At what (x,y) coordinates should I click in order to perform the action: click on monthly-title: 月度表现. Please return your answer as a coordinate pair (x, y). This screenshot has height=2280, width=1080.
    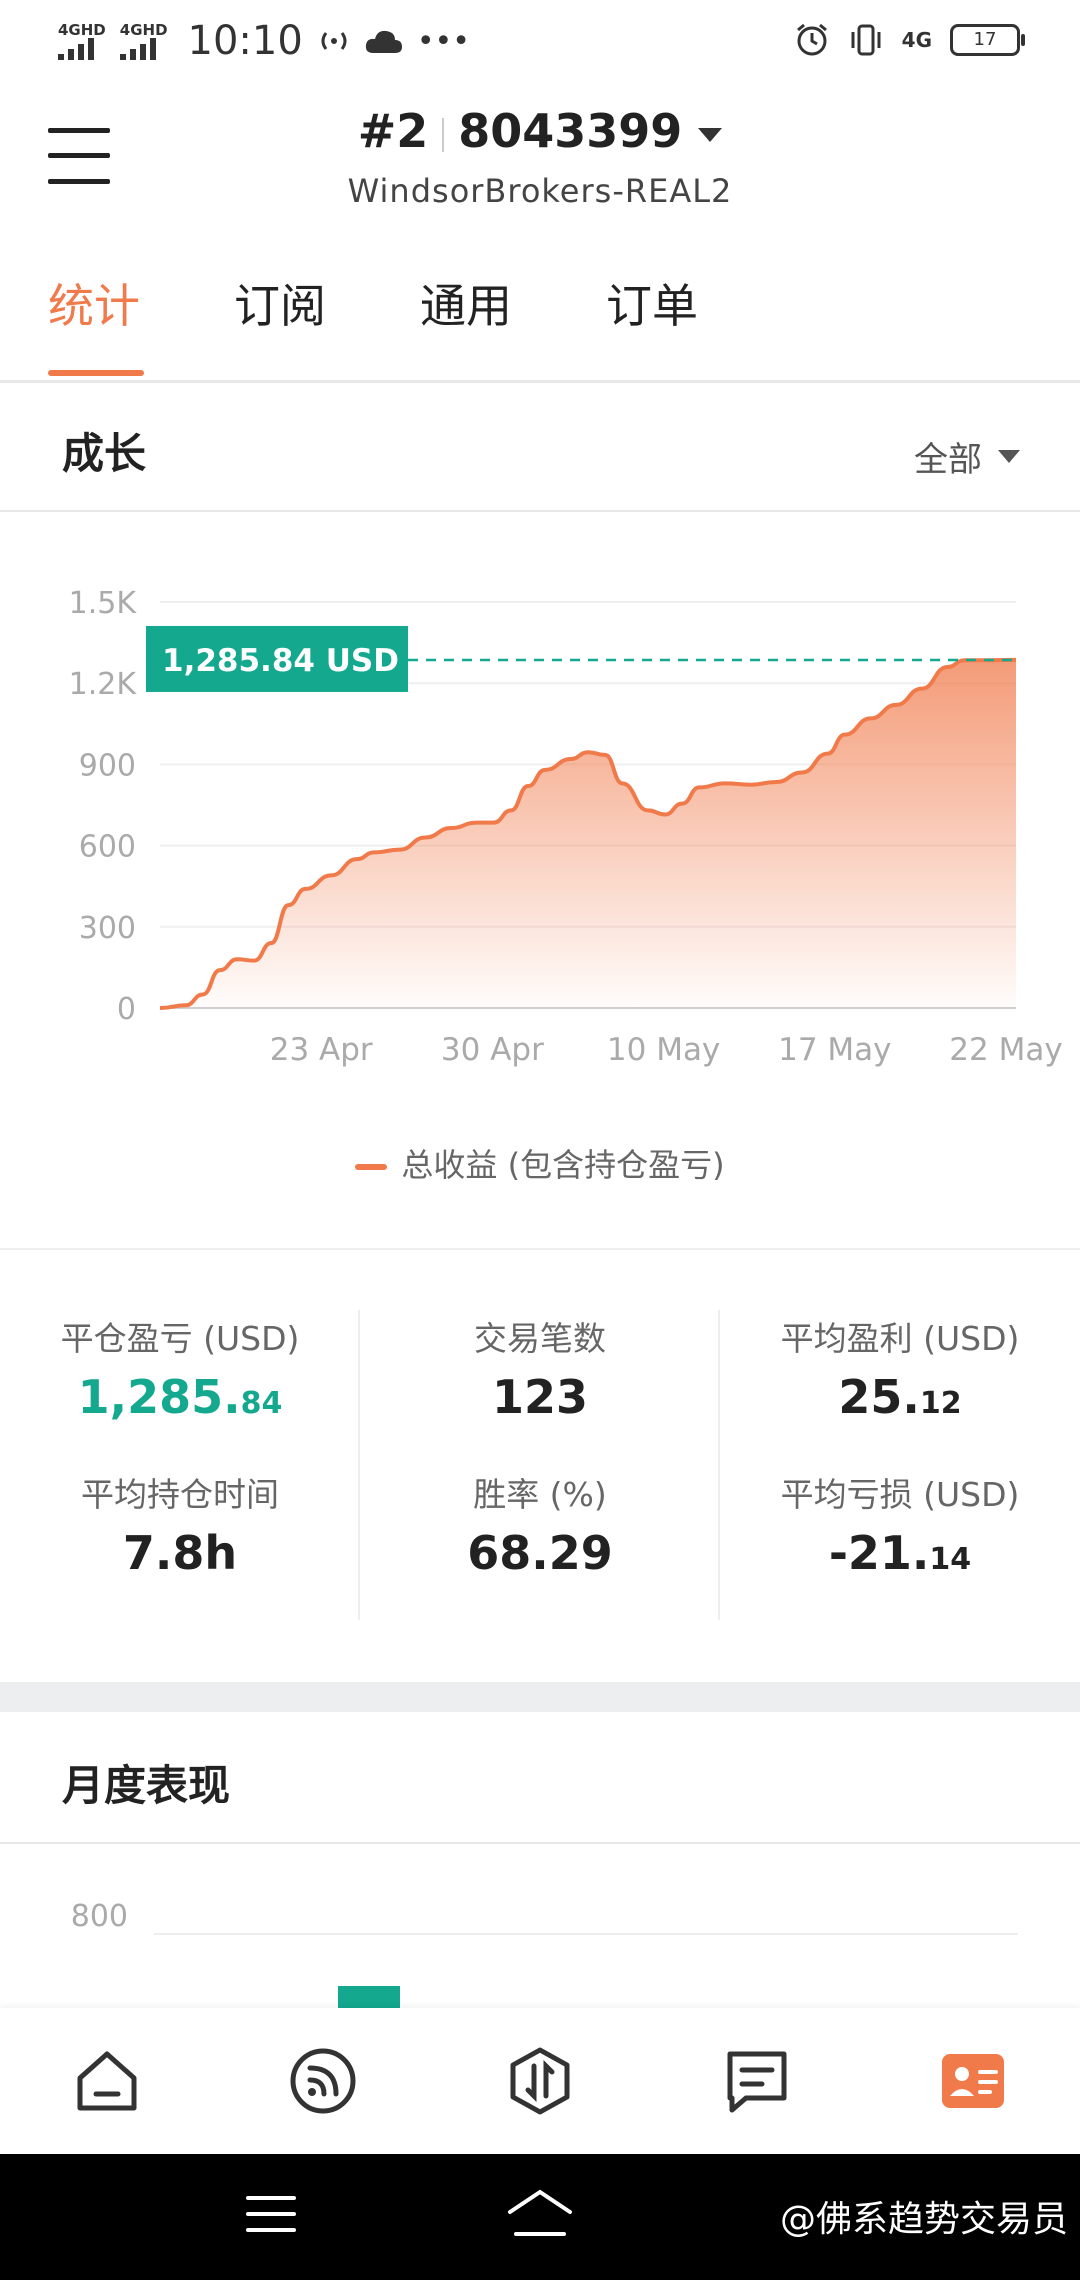
    Looking at the image, I should click on (146, 1785).